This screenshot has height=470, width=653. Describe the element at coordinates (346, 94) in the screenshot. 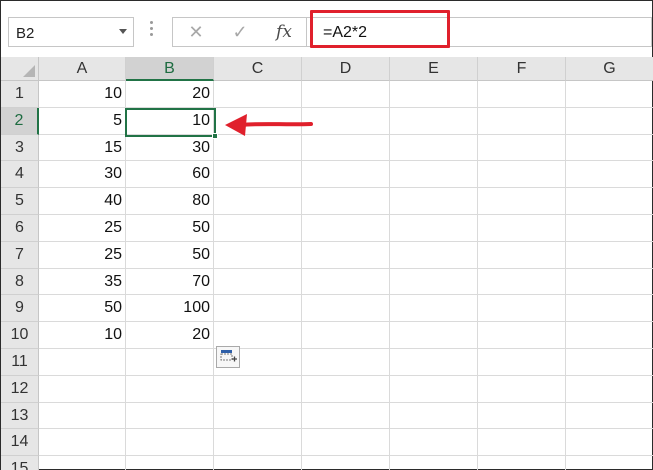

I see `cell-d1` at that location.